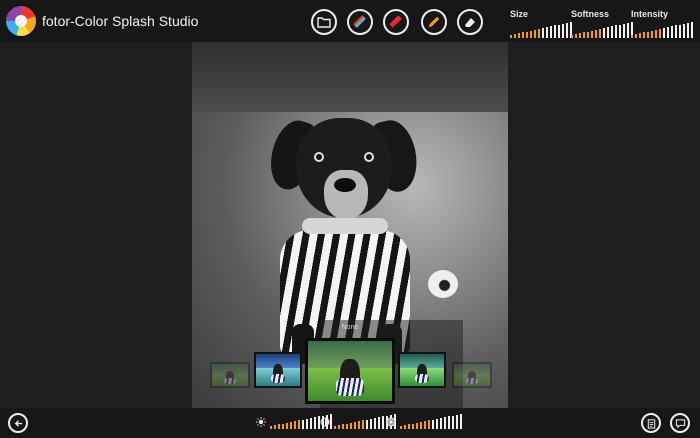 The width and height of the screenshot is (700, 438). What do you see at coordinates (230, 375) in the screenshot?
I see `filter-thumb-faded-left` at bounding box center [230, 375].